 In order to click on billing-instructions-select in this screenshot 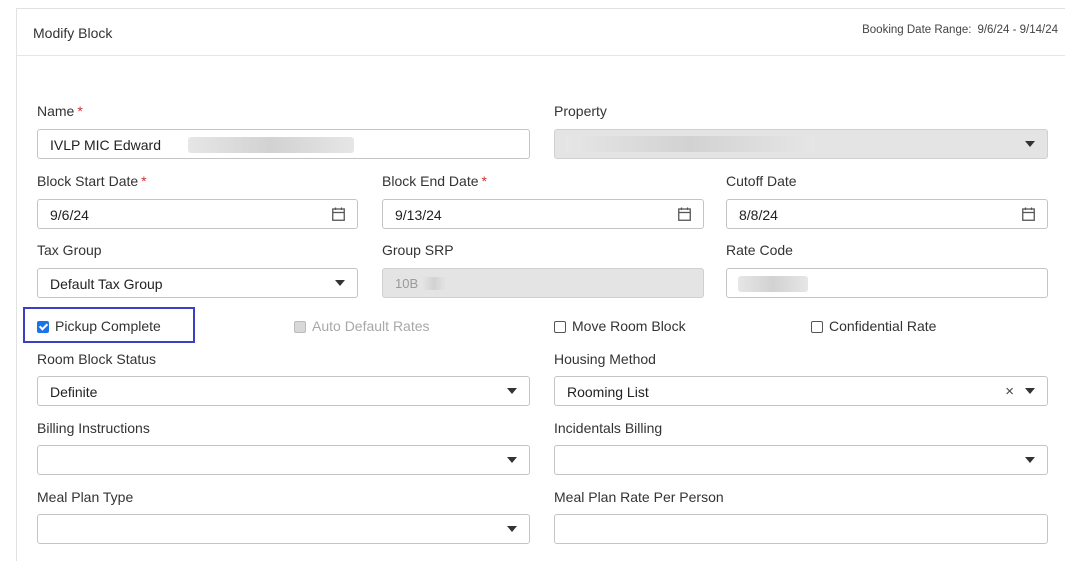, I will do `click(283, 460)`.